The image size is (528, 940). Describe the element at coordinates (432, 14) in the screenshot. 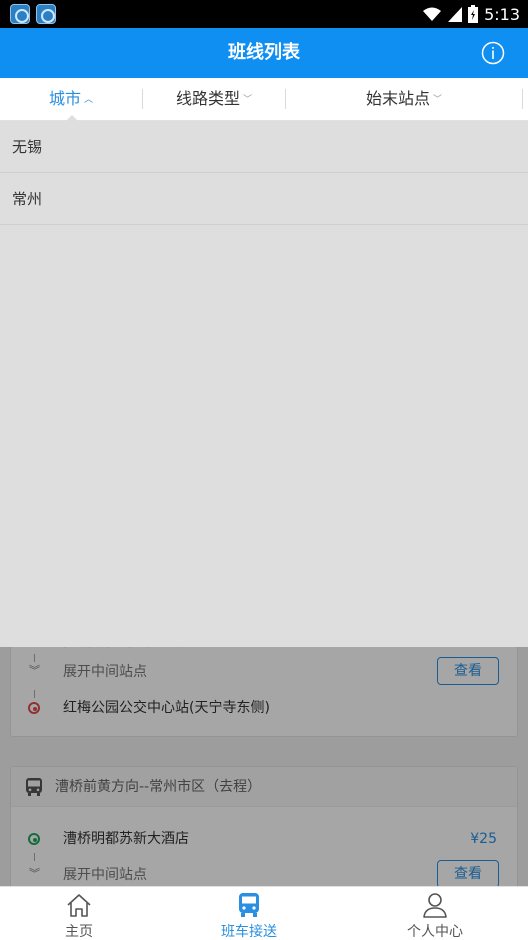

I see `wifi-icon` at that location.